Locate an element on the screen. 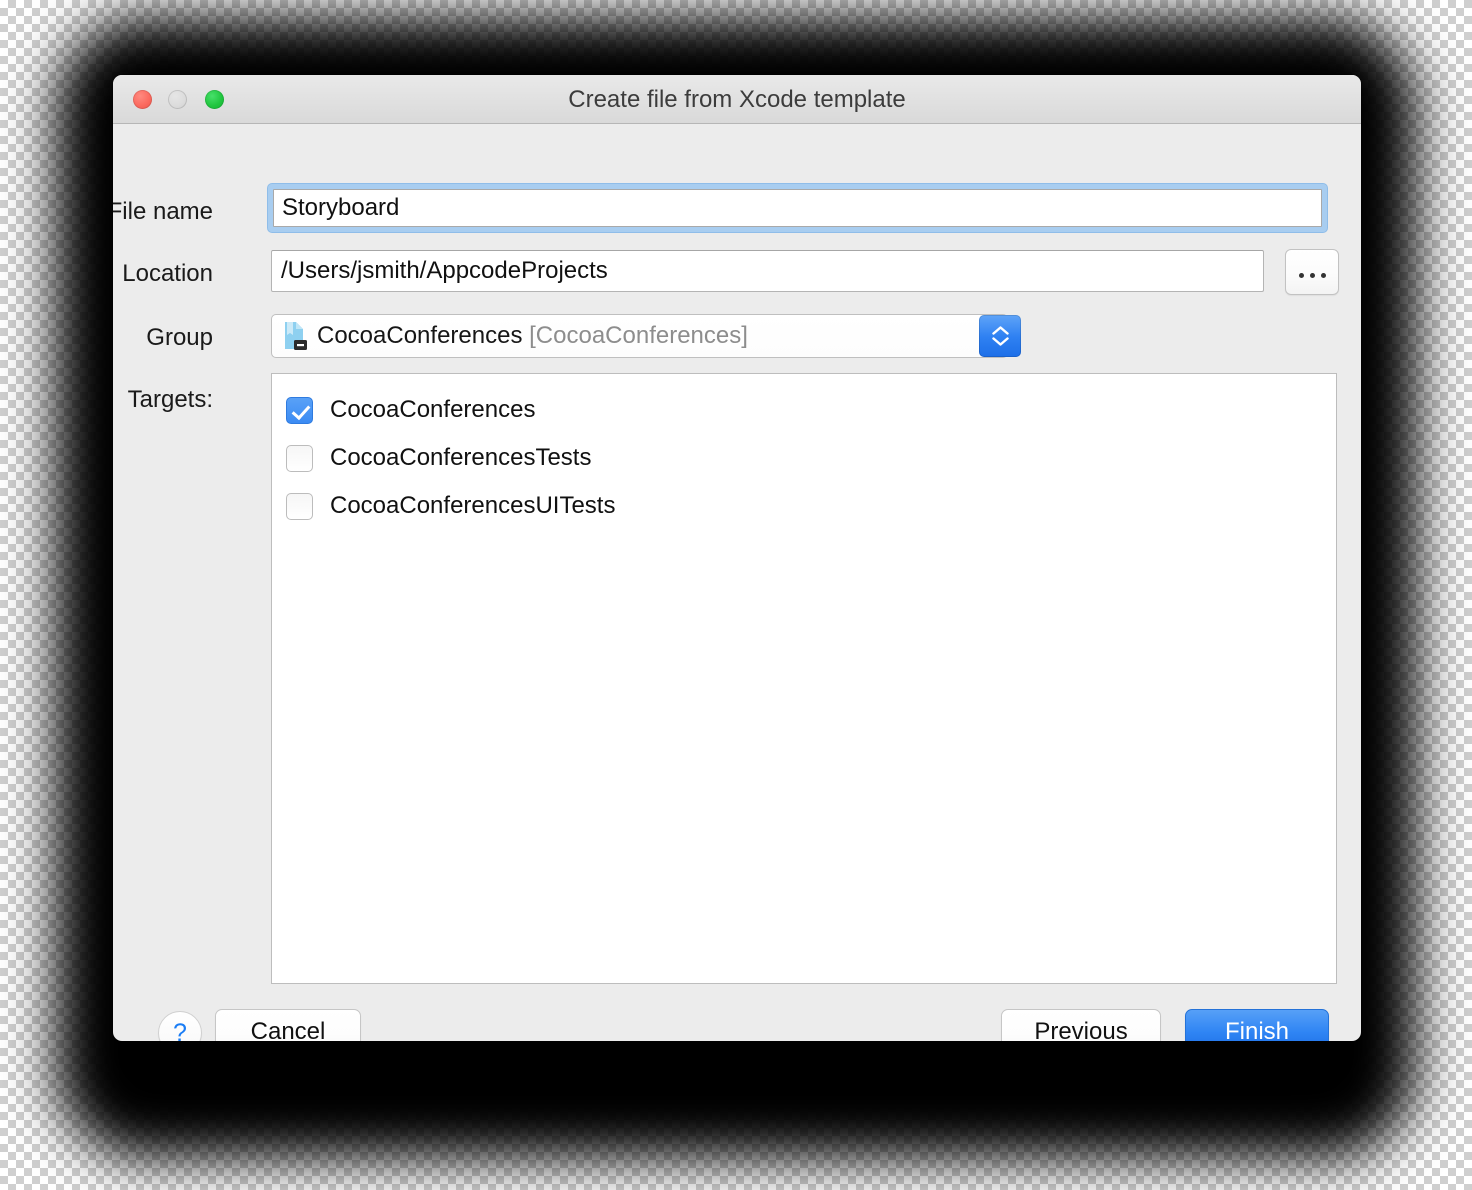 The image size is (1472, 1190). filename-field-focus-ring is located at coordinates (797, 208).